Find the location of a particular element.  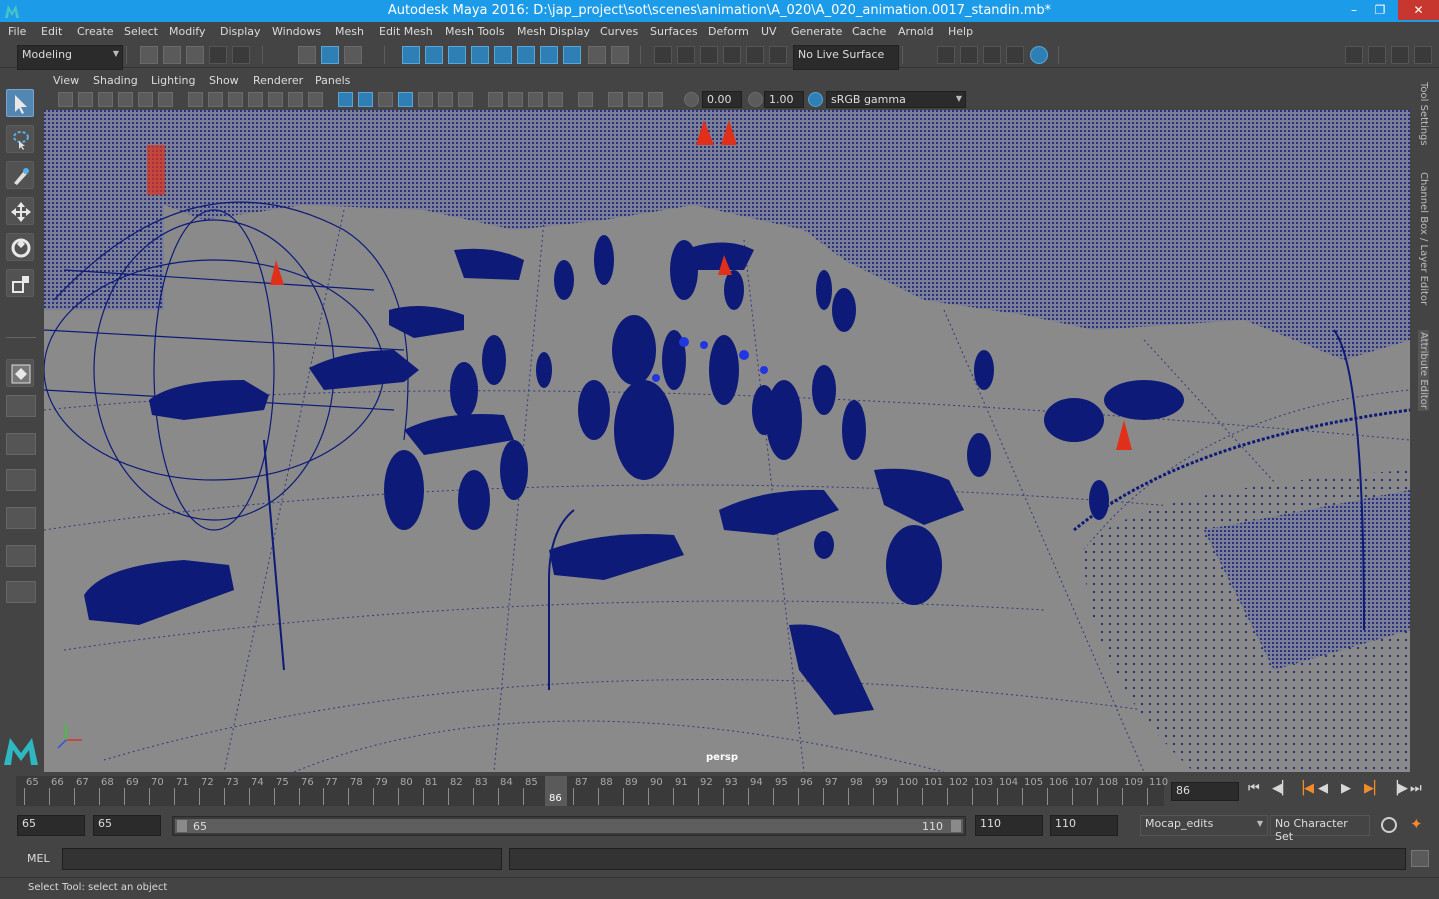

select-joints-icon is located at coordinates (503, 55).